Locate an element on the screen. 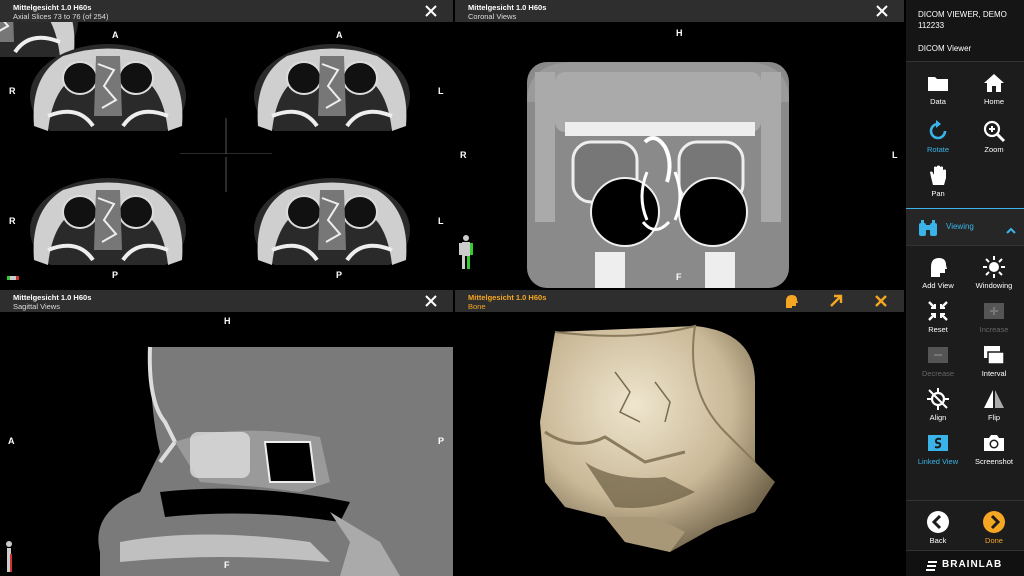 Image resolution: width=1024 pixels, height=576 pixels. axial-subtitle: Axial Slices 73 to 76 (of 254) is located at coordinates (61, 16).